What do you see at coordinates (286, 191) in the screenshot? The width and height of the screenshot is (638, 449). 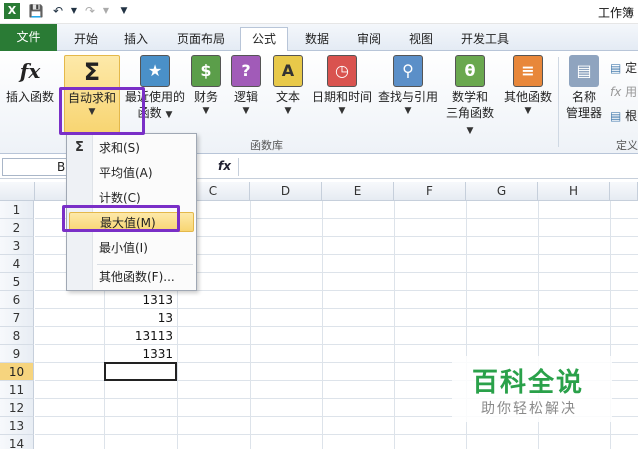 I see `column-header-d: D` at bounding box center [286, 191].